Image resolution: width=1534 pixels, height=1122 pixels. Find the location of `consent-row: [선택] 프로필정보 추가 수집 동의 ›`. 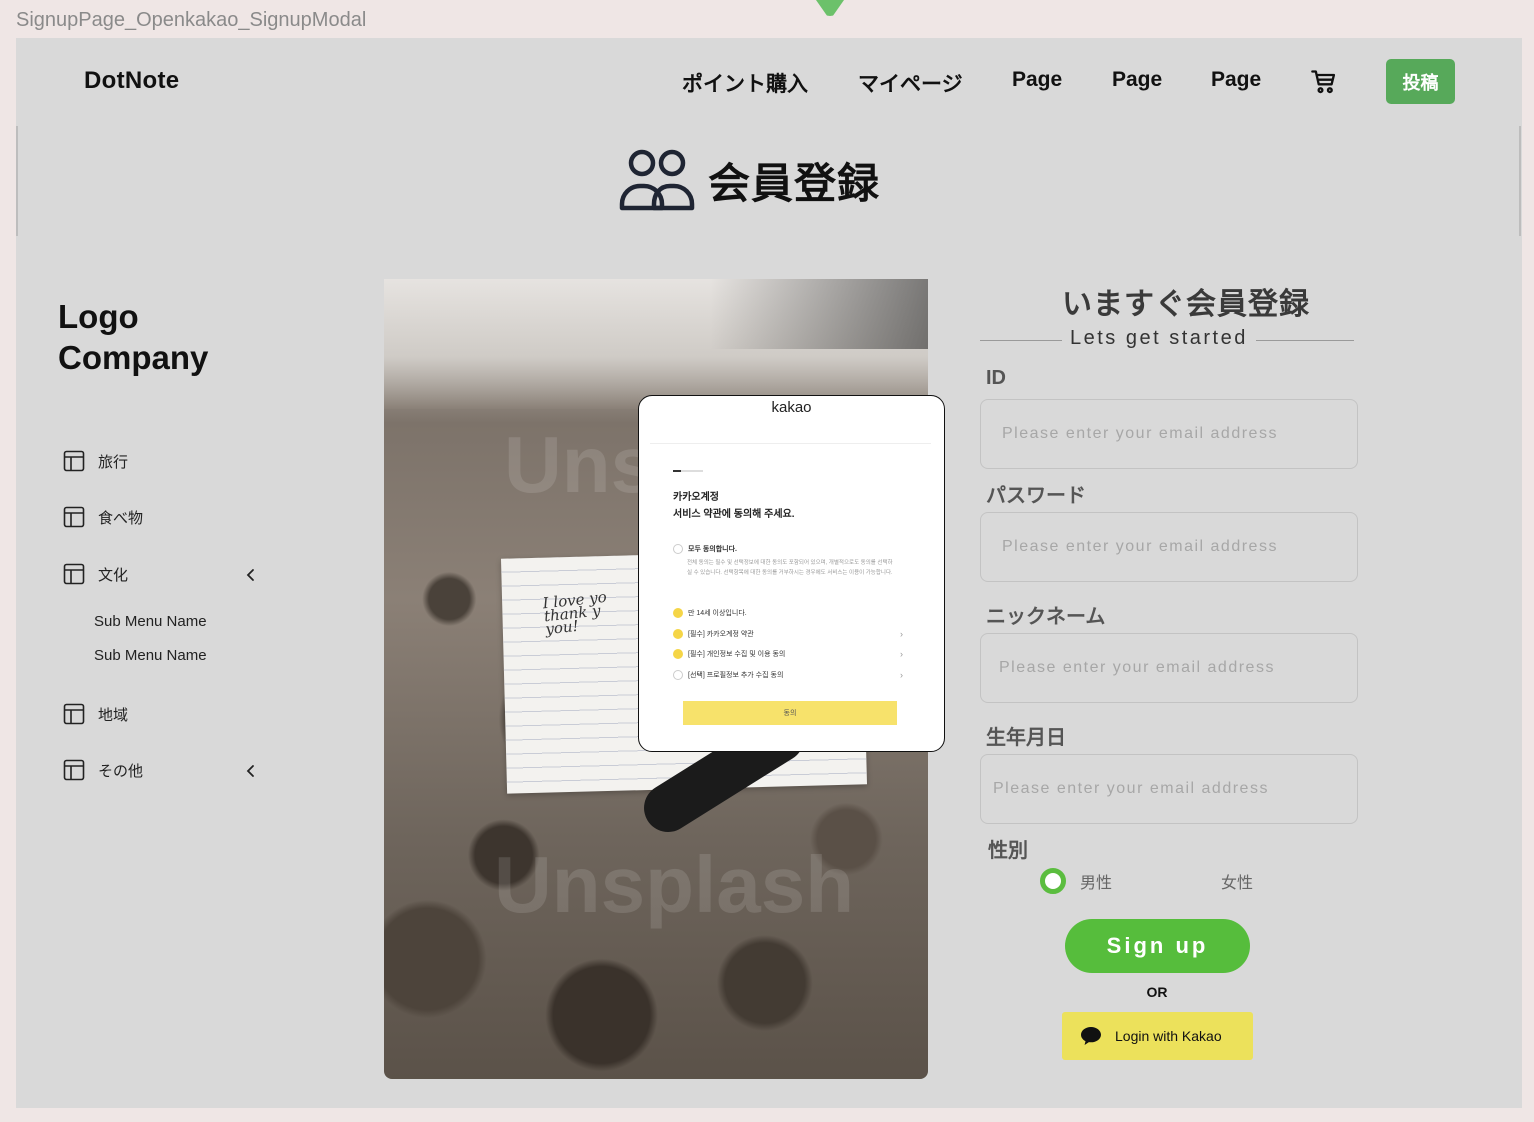

consent-row: [선택] 프로필정보 추가 수집 동의 › is located at coordinates (788, 675).